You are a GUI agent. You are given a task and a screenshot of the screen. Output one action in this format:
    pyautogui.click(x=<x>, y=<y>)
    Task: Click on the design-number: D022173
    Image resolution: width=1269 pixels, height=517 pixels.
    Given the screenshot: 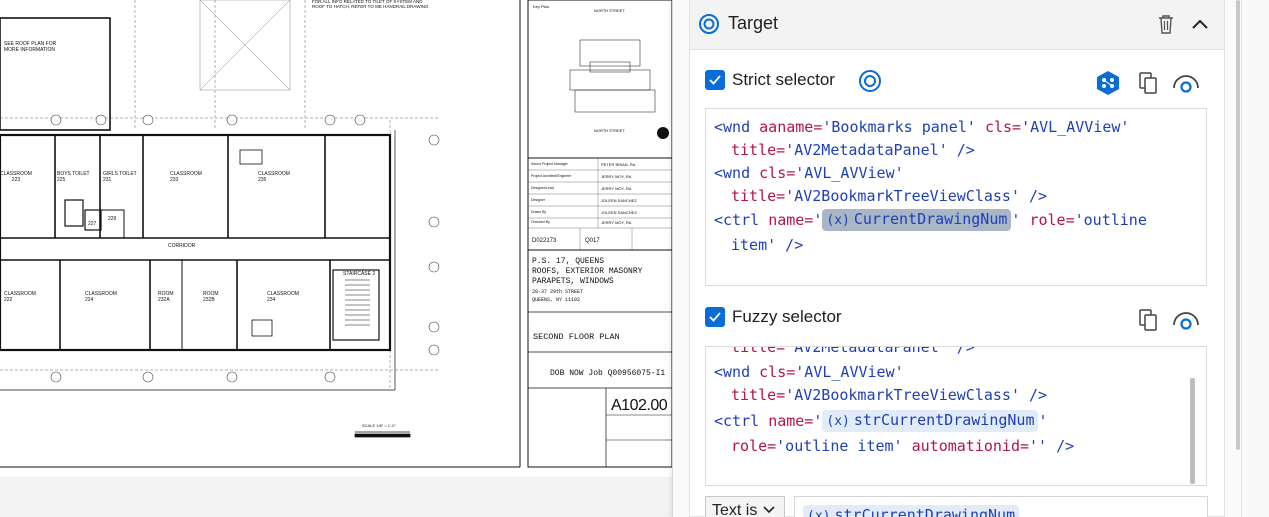 What is the action you would take?
    pyautogui.click(x=544, y=241)
    